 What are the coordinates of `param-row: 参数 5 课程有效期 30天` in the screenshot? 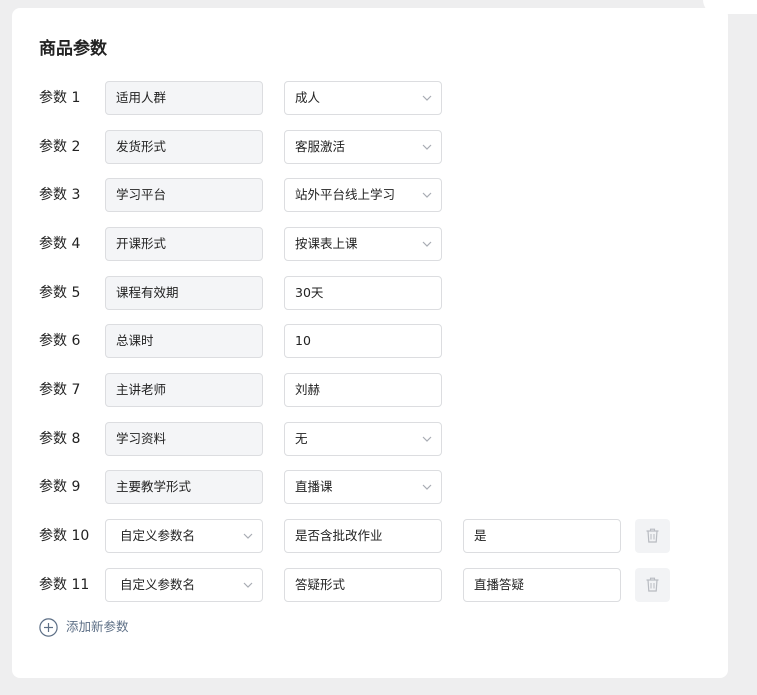 It's located at (370, 293).